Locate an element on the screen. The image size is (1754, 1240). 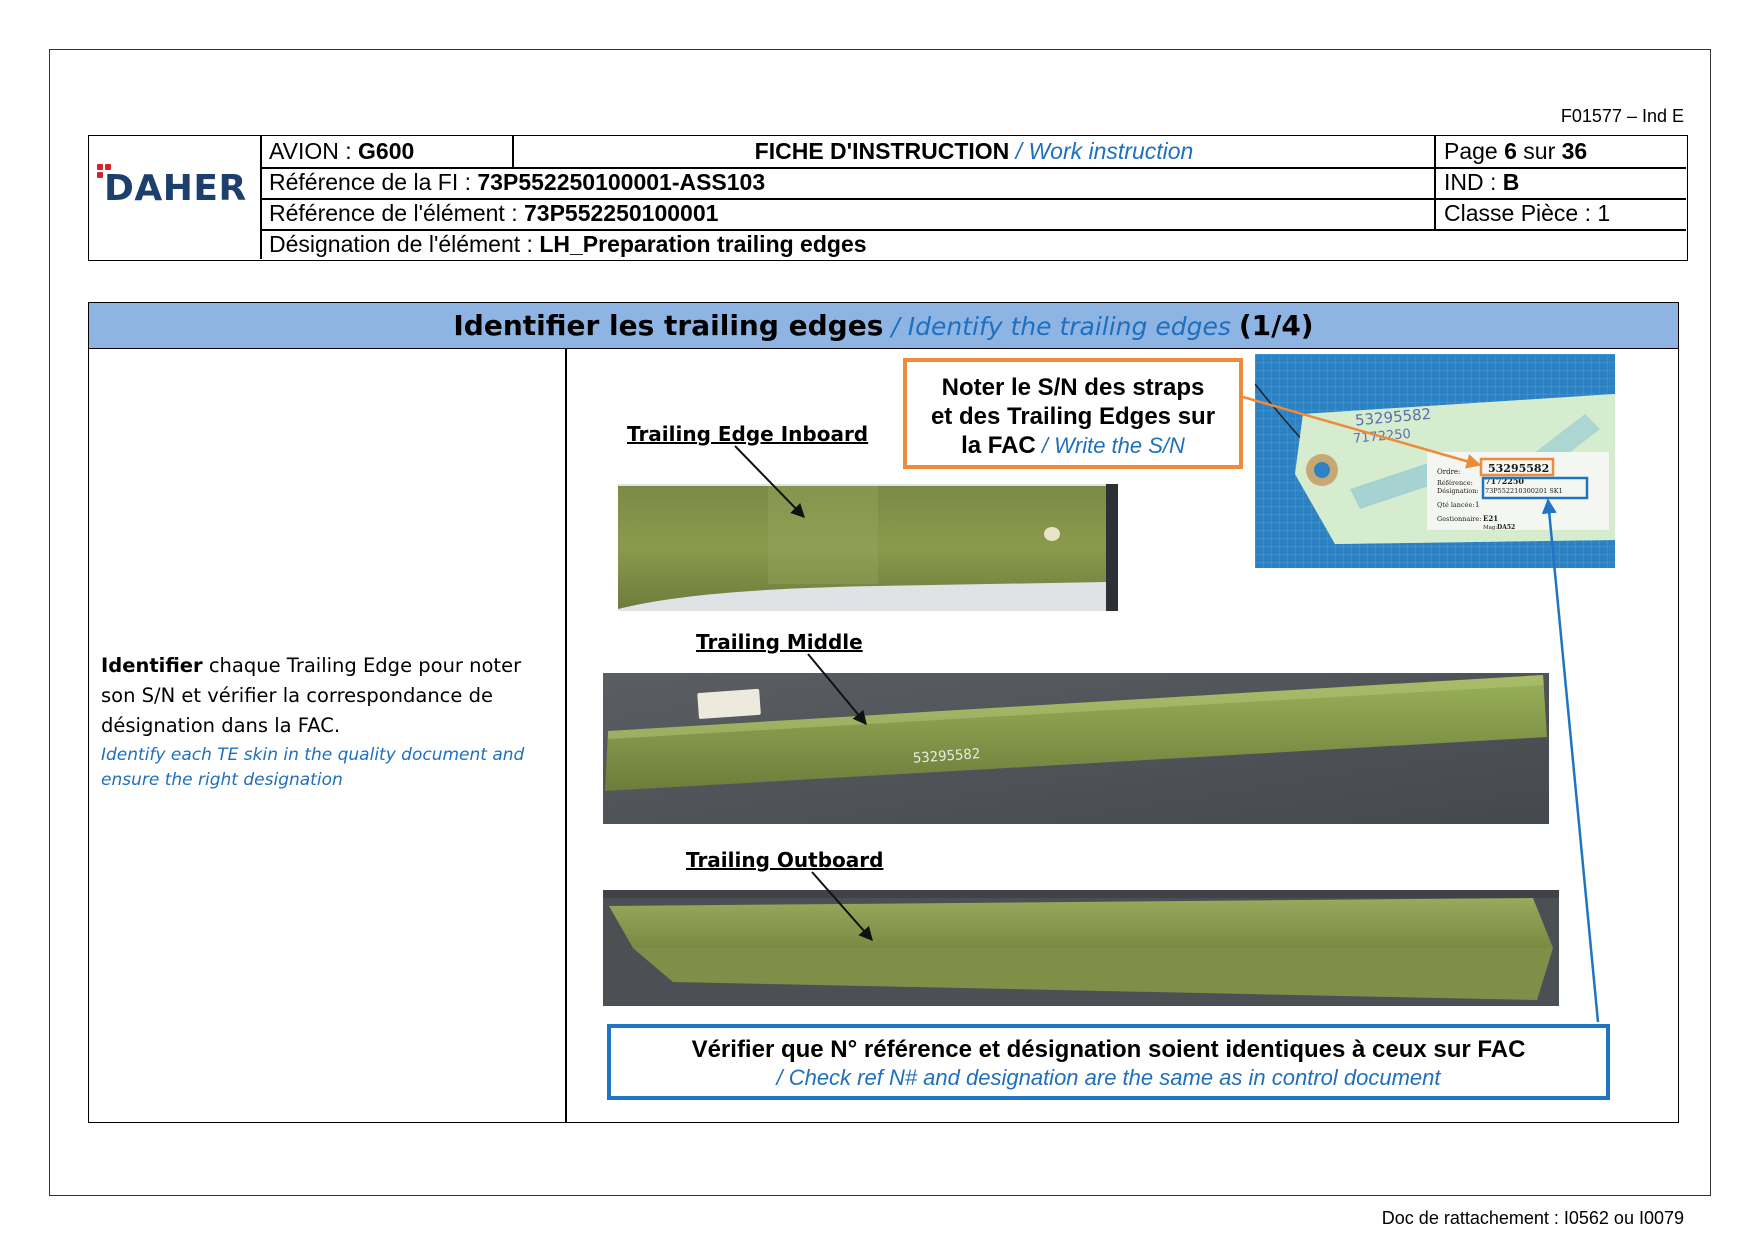
middle-arrow is located at coordinates (837, 689).